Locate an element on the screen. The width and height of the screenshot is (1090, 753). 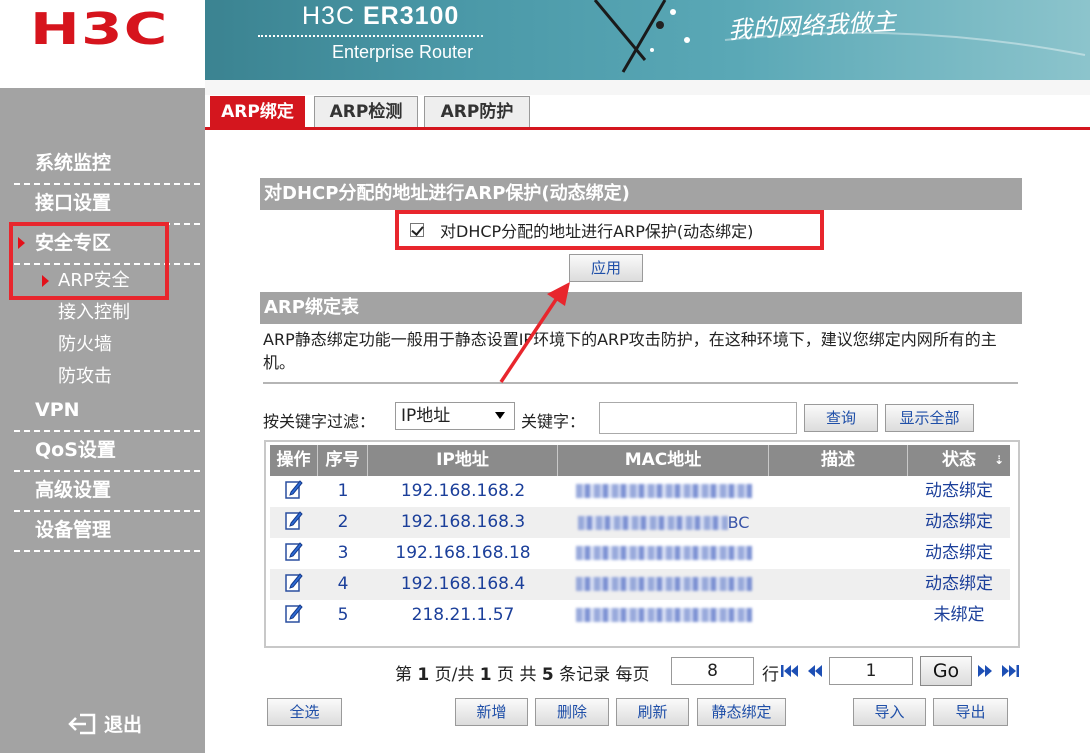
pager-row-label: 行 is located at coordinates (770, 675).